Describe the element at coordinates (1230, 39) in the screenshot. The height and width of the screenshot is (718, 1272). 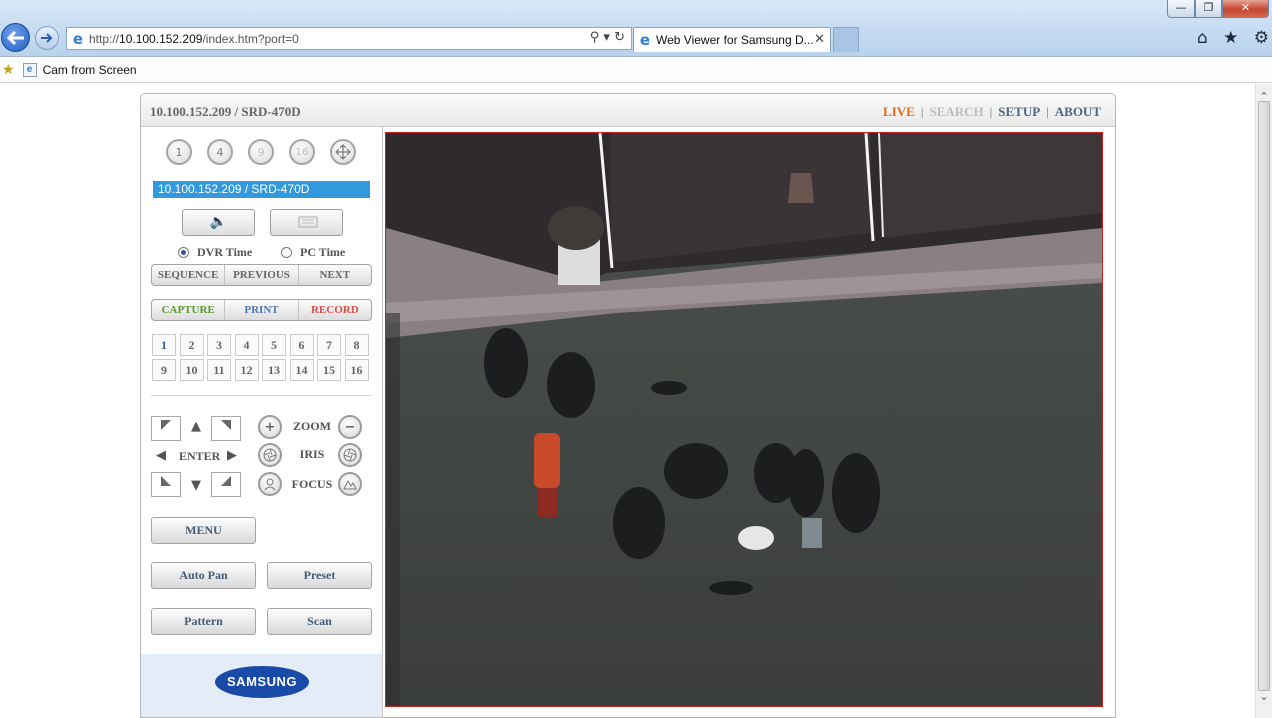
I see `favorites-star-icon: ★` at that location.